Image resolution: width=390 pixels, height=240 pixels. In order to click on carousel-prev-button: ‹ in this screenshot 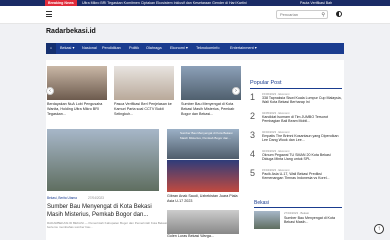, I will do `click(50, 91)`.